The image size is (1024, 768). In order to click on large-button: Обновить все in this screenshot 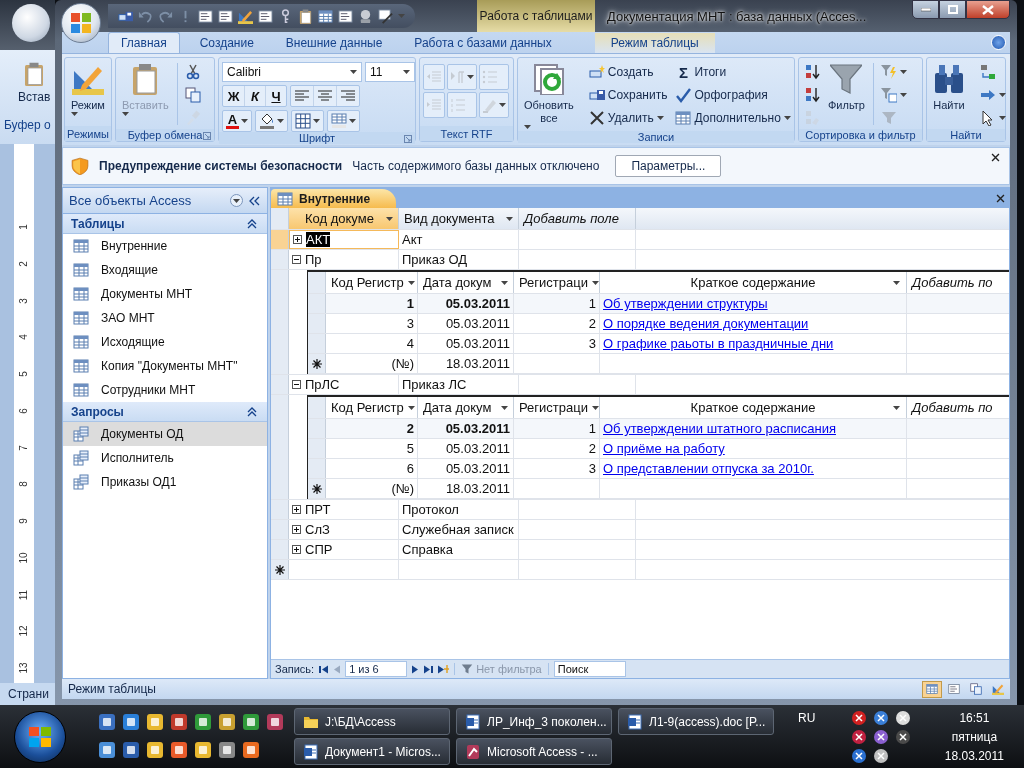, I will do `click(549, 96)`.